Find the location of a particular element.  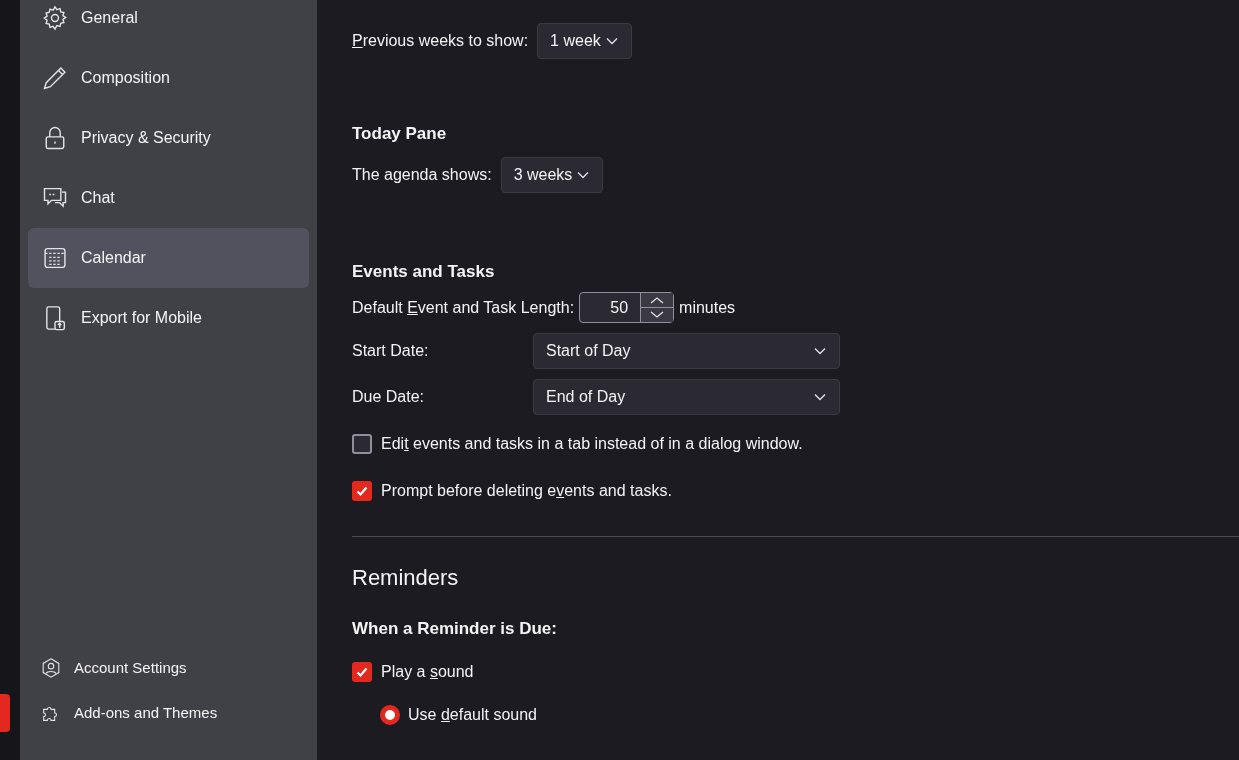

checkbox-label: Prompt before deleting events and tasks. is located at coordinates (526, 491).